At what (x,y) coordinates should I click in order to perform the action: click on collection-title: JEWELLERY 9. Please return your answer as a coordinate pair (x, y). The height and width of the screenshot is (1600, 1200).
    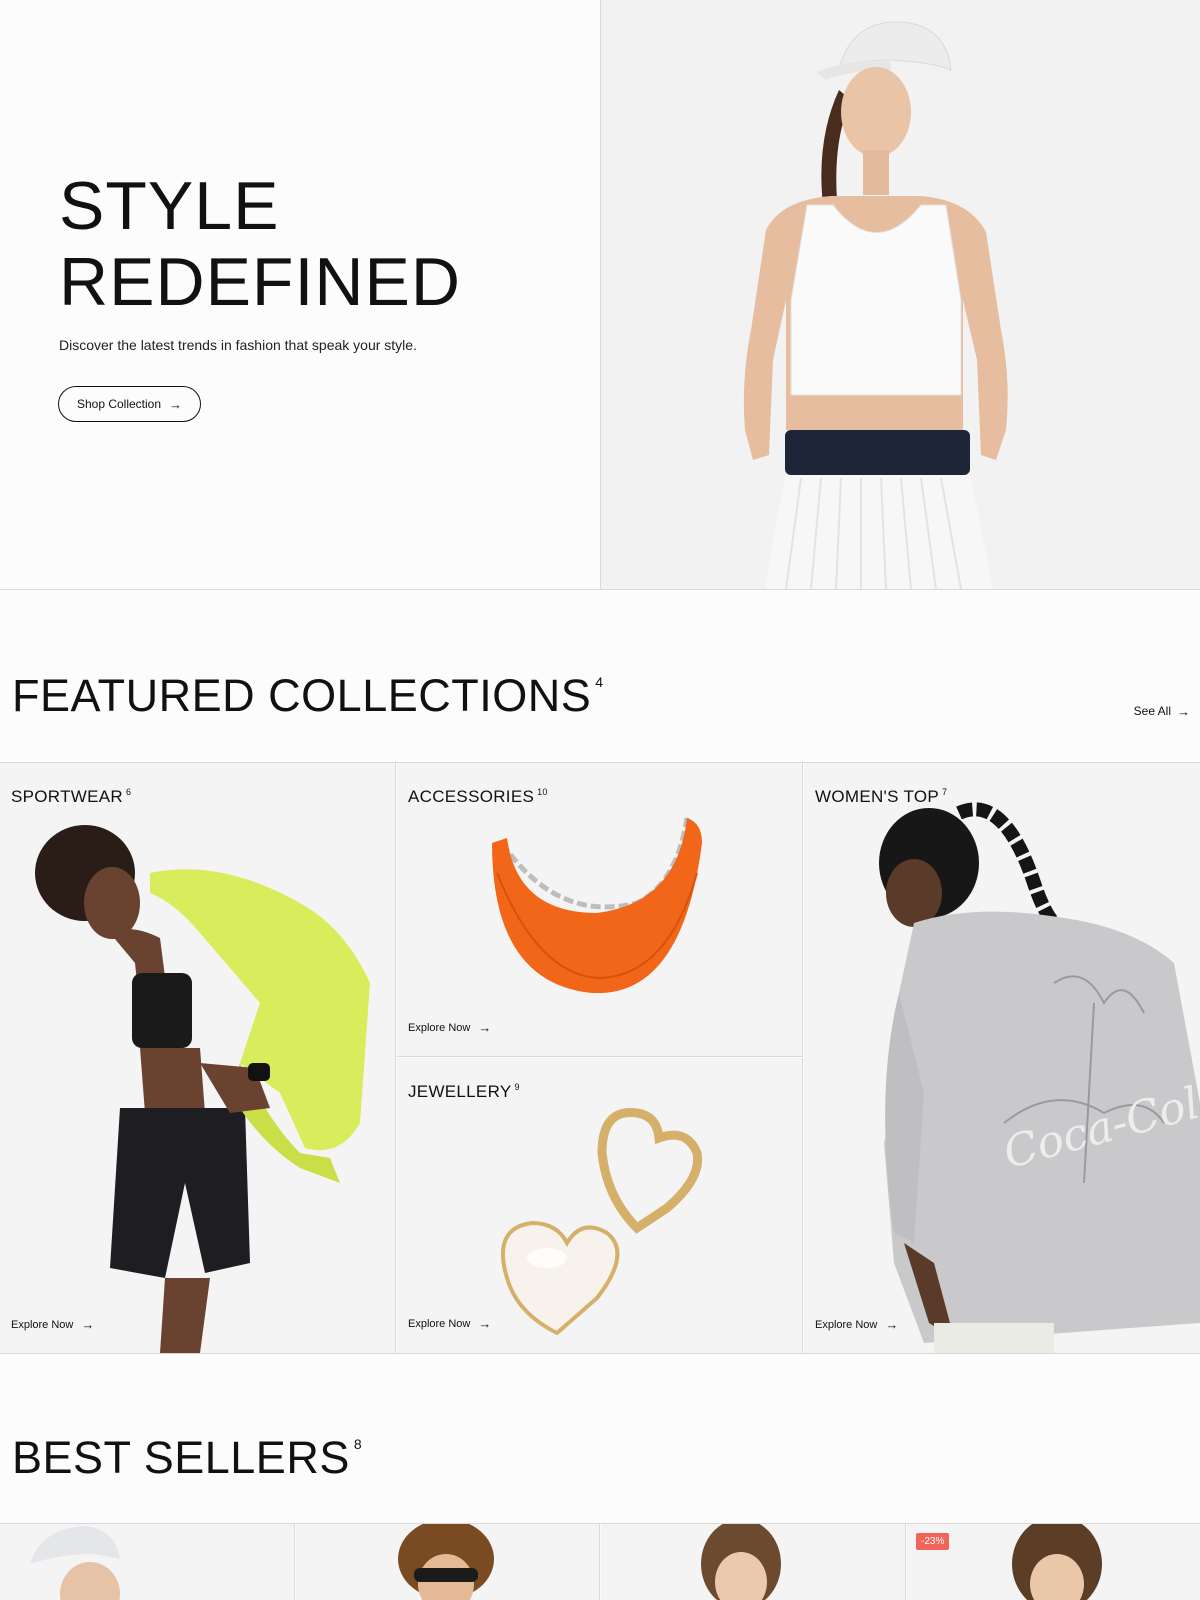
    Looking at the image, I should click on (464, 1091).